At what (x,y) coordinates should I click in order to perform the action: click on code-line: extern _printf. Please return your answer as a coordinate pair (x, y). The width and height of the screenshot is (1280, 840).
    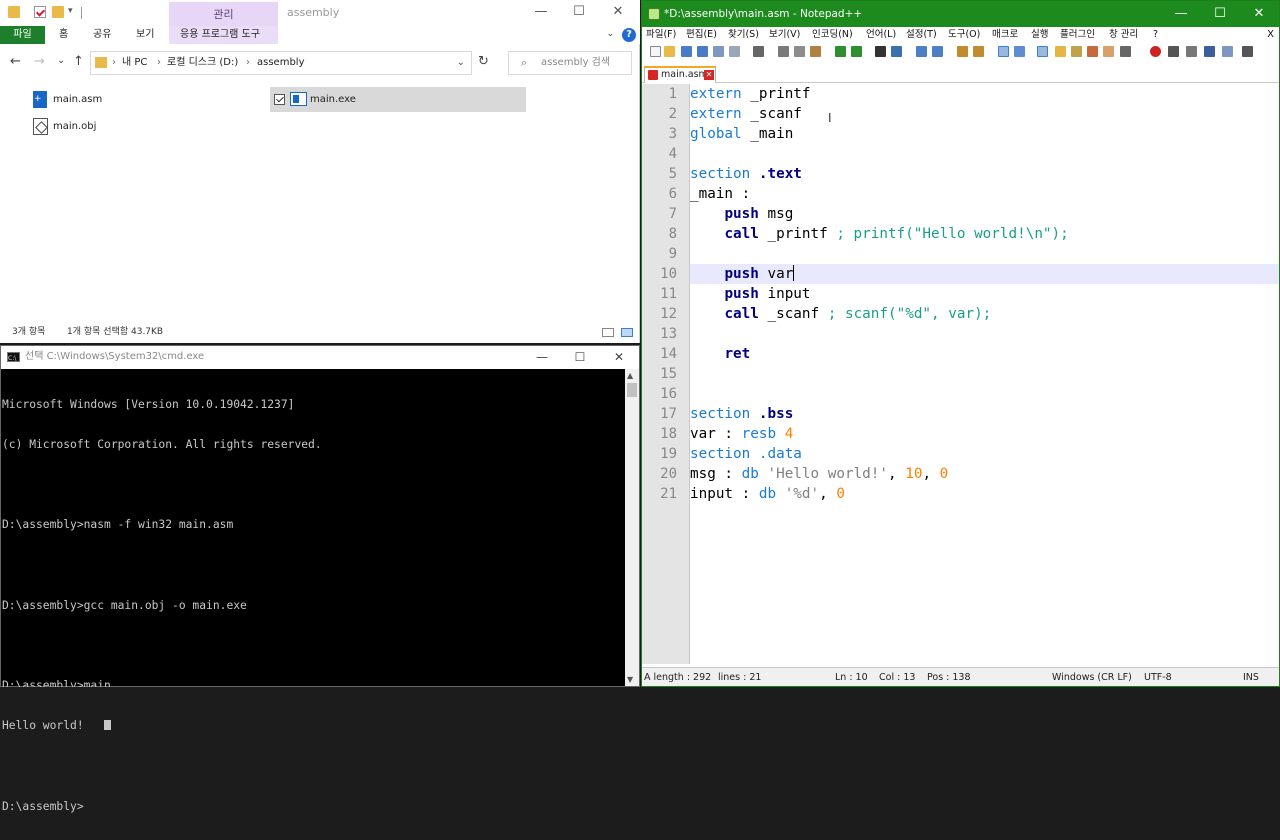
    Looking at the image, I should click on (984, 94).